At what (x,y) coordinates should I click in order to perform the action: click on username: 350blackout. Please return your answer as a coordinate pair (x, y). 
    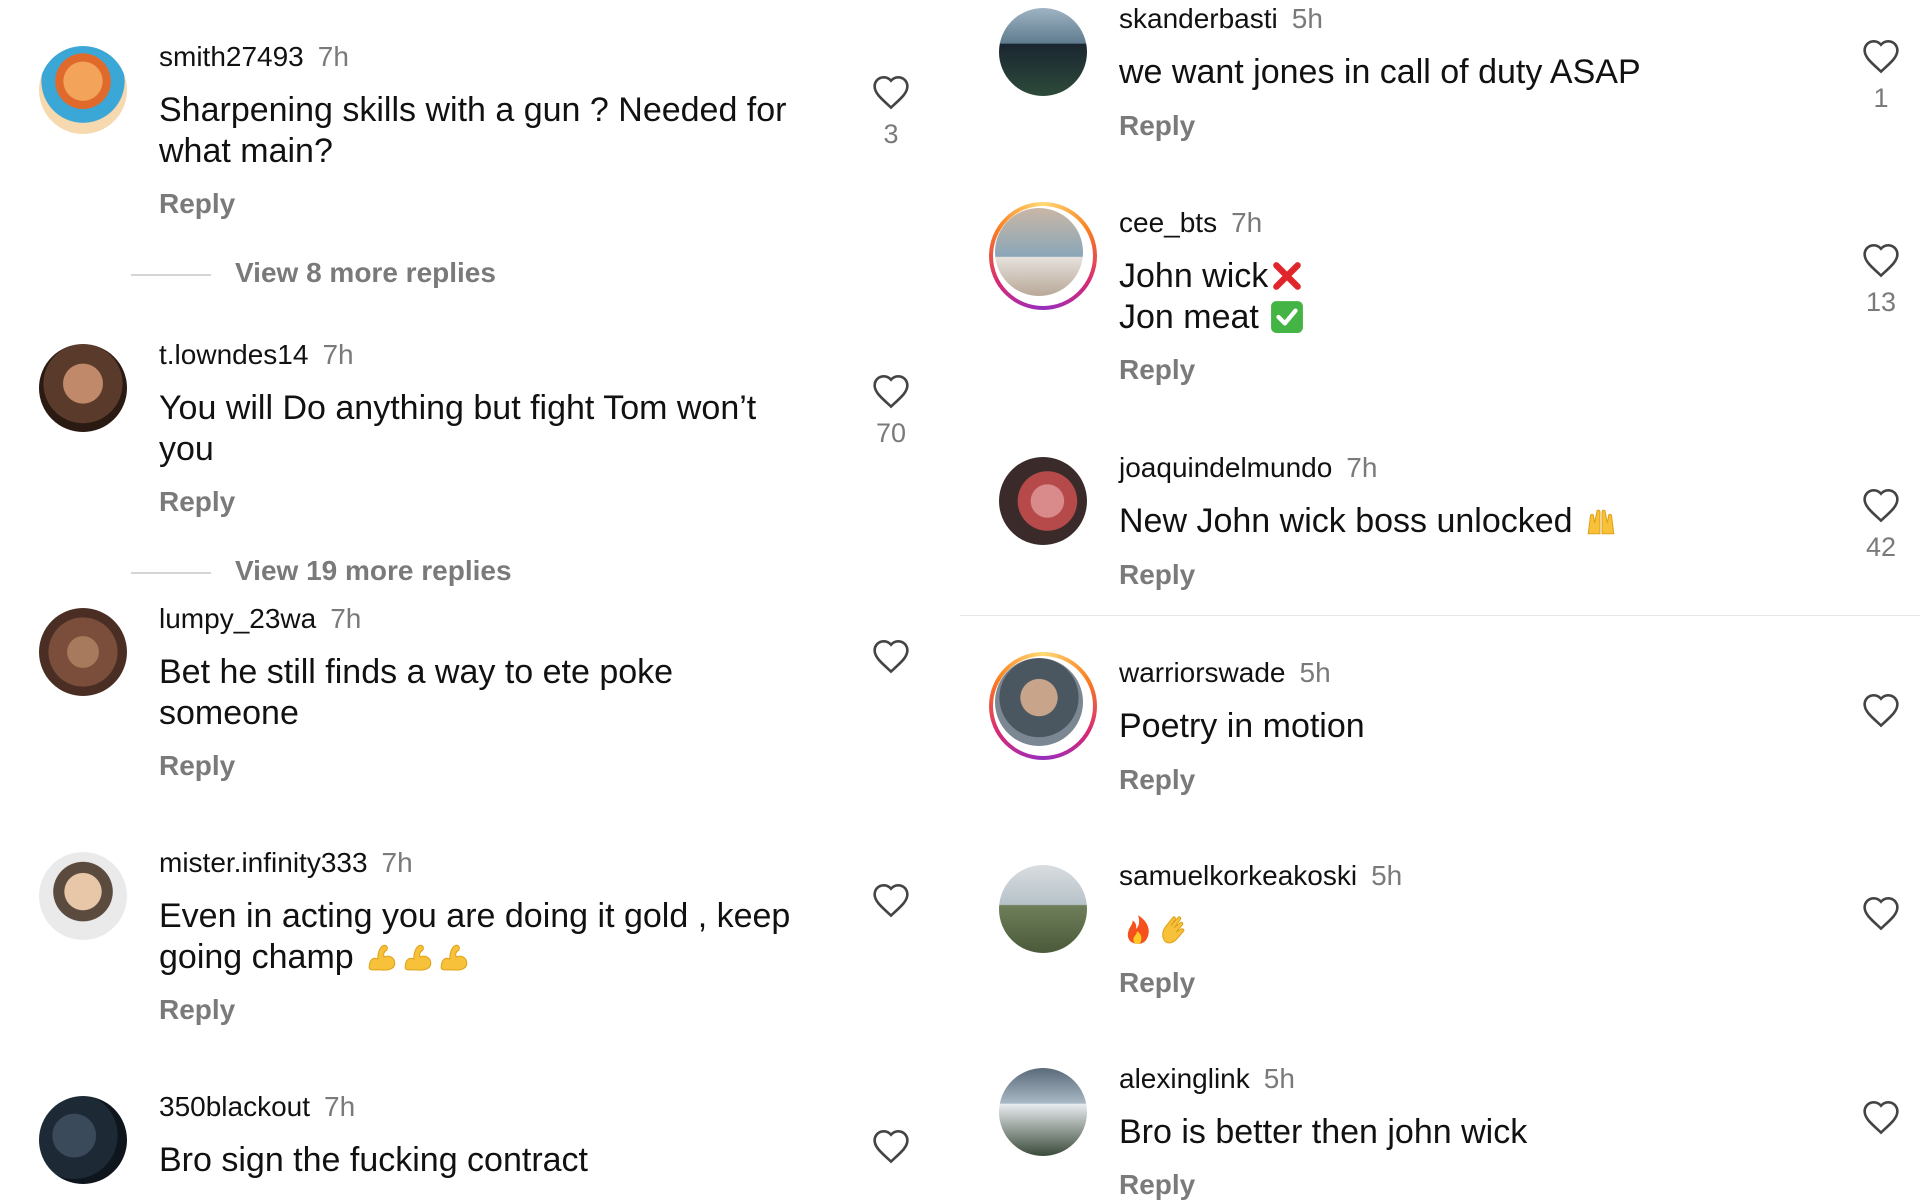
    Looking at the image, I should click on (234, 1106).